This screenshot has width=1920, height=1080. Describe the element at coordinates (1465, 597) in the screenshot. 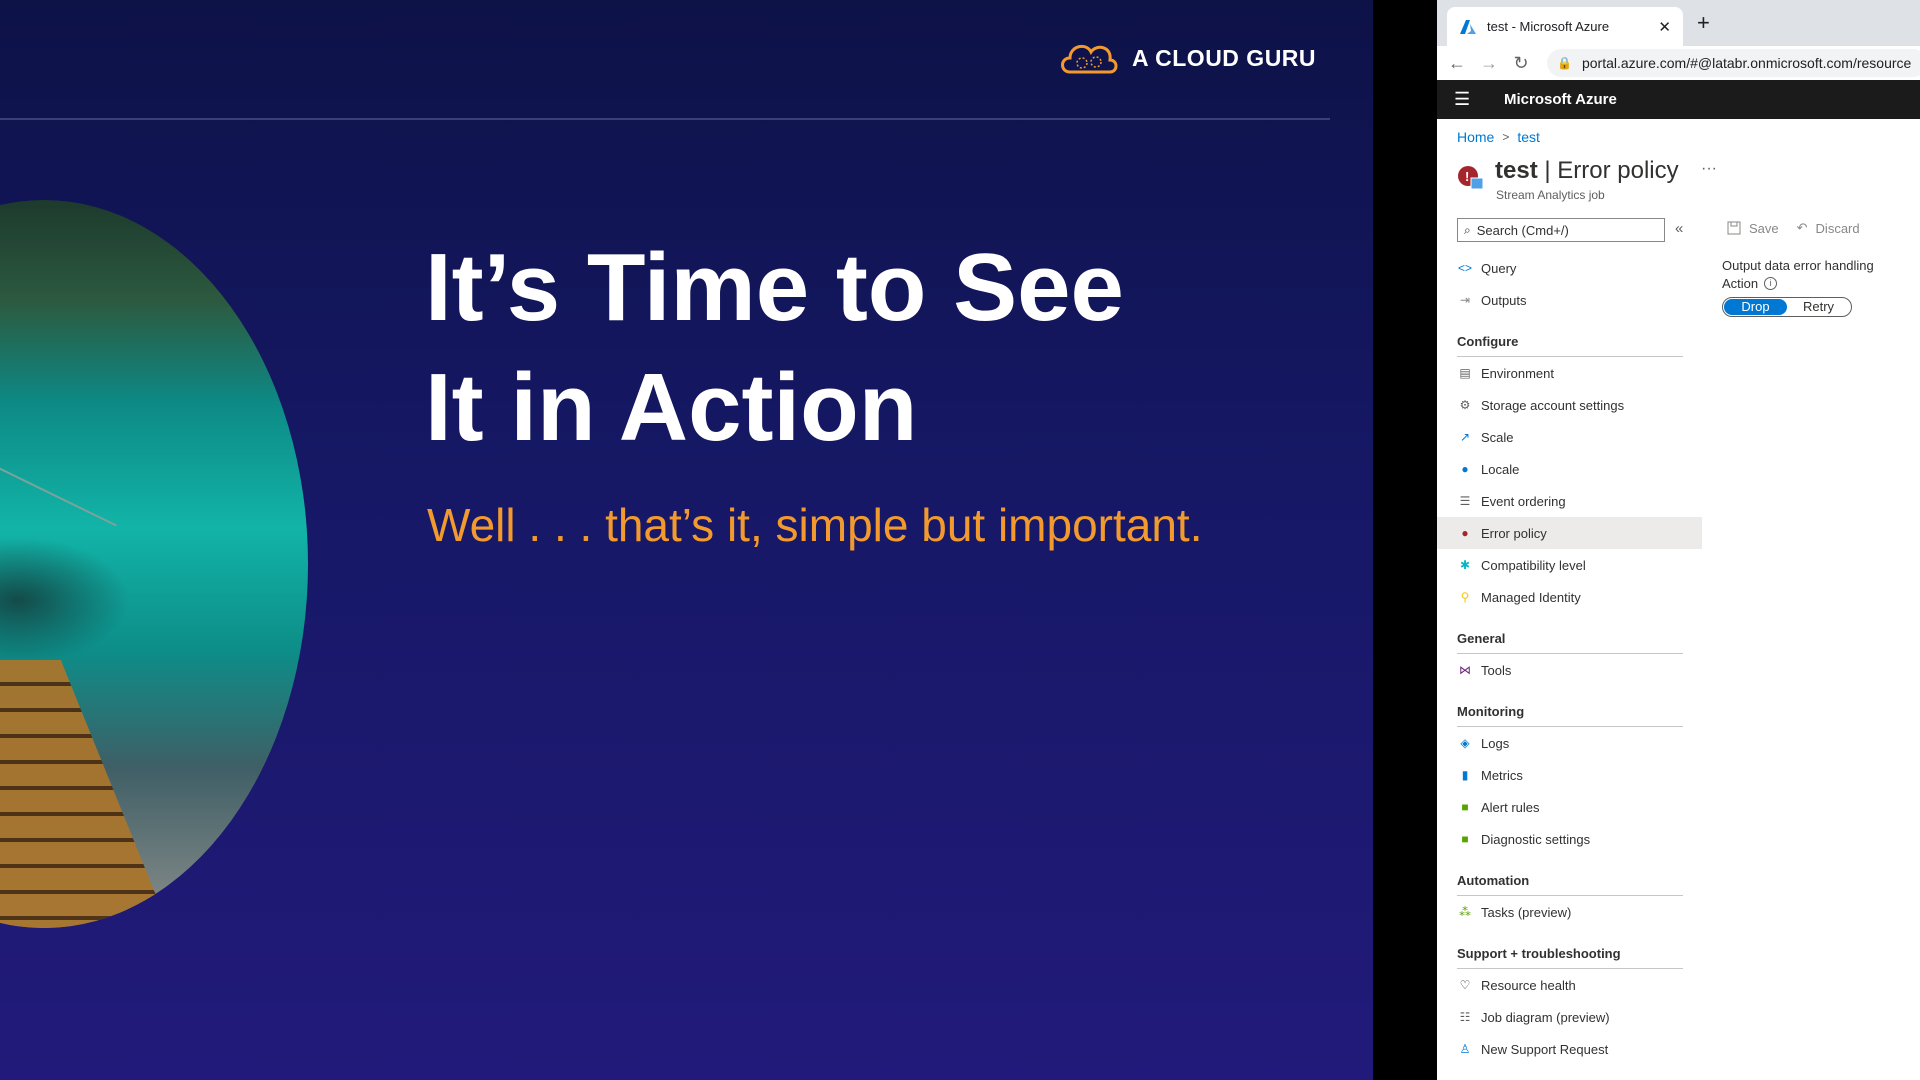

I see `key-icon: ⚲` at that location.